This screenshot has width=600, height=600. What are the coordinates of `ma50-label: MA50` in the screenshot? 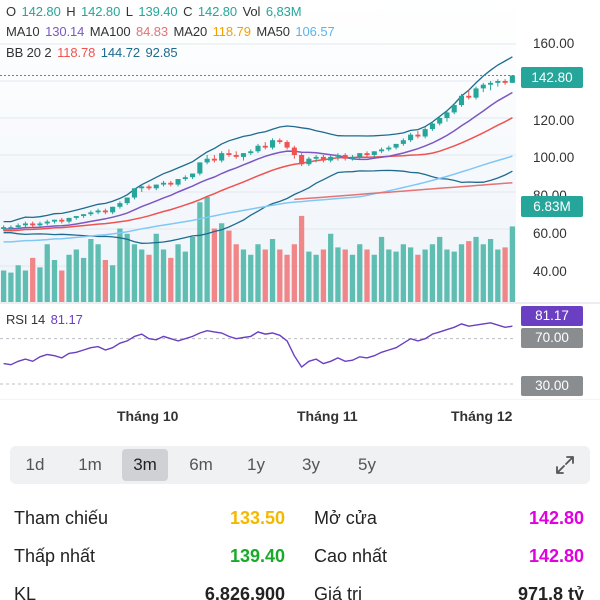 It's located at (273, 31).